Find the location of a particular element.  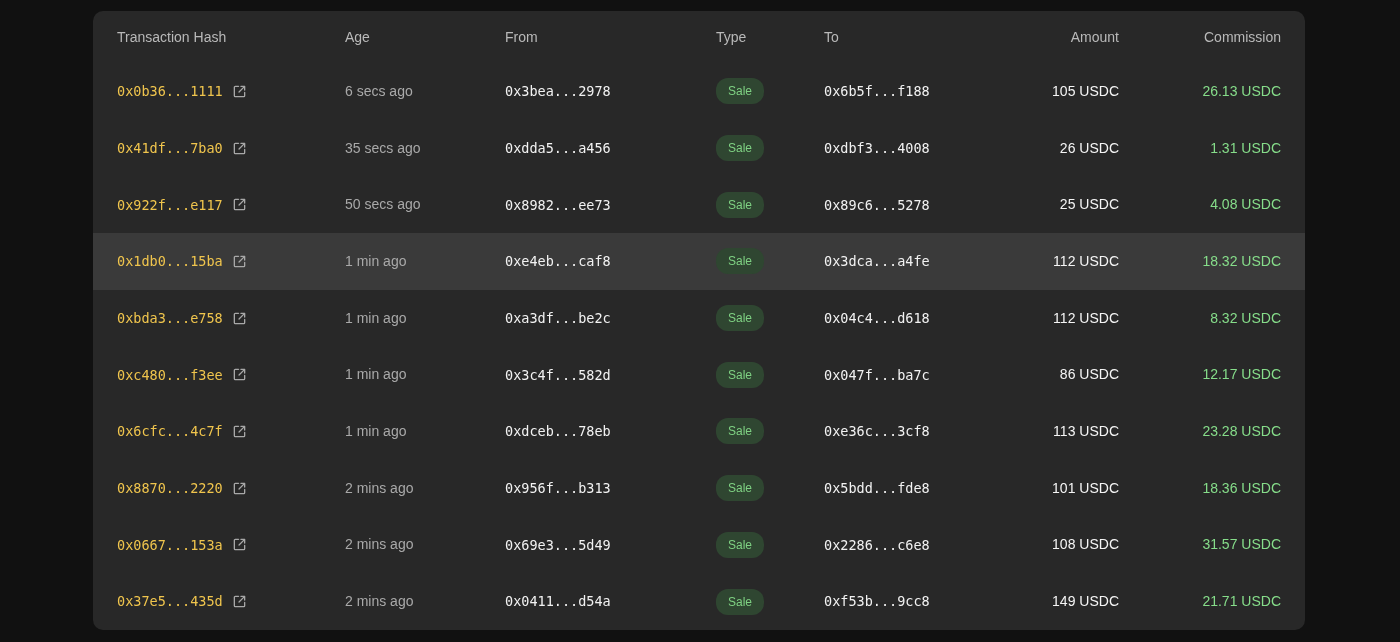

transaction-hash-link: 0x6cfc...4c7f is located at coordinates (170, 431).